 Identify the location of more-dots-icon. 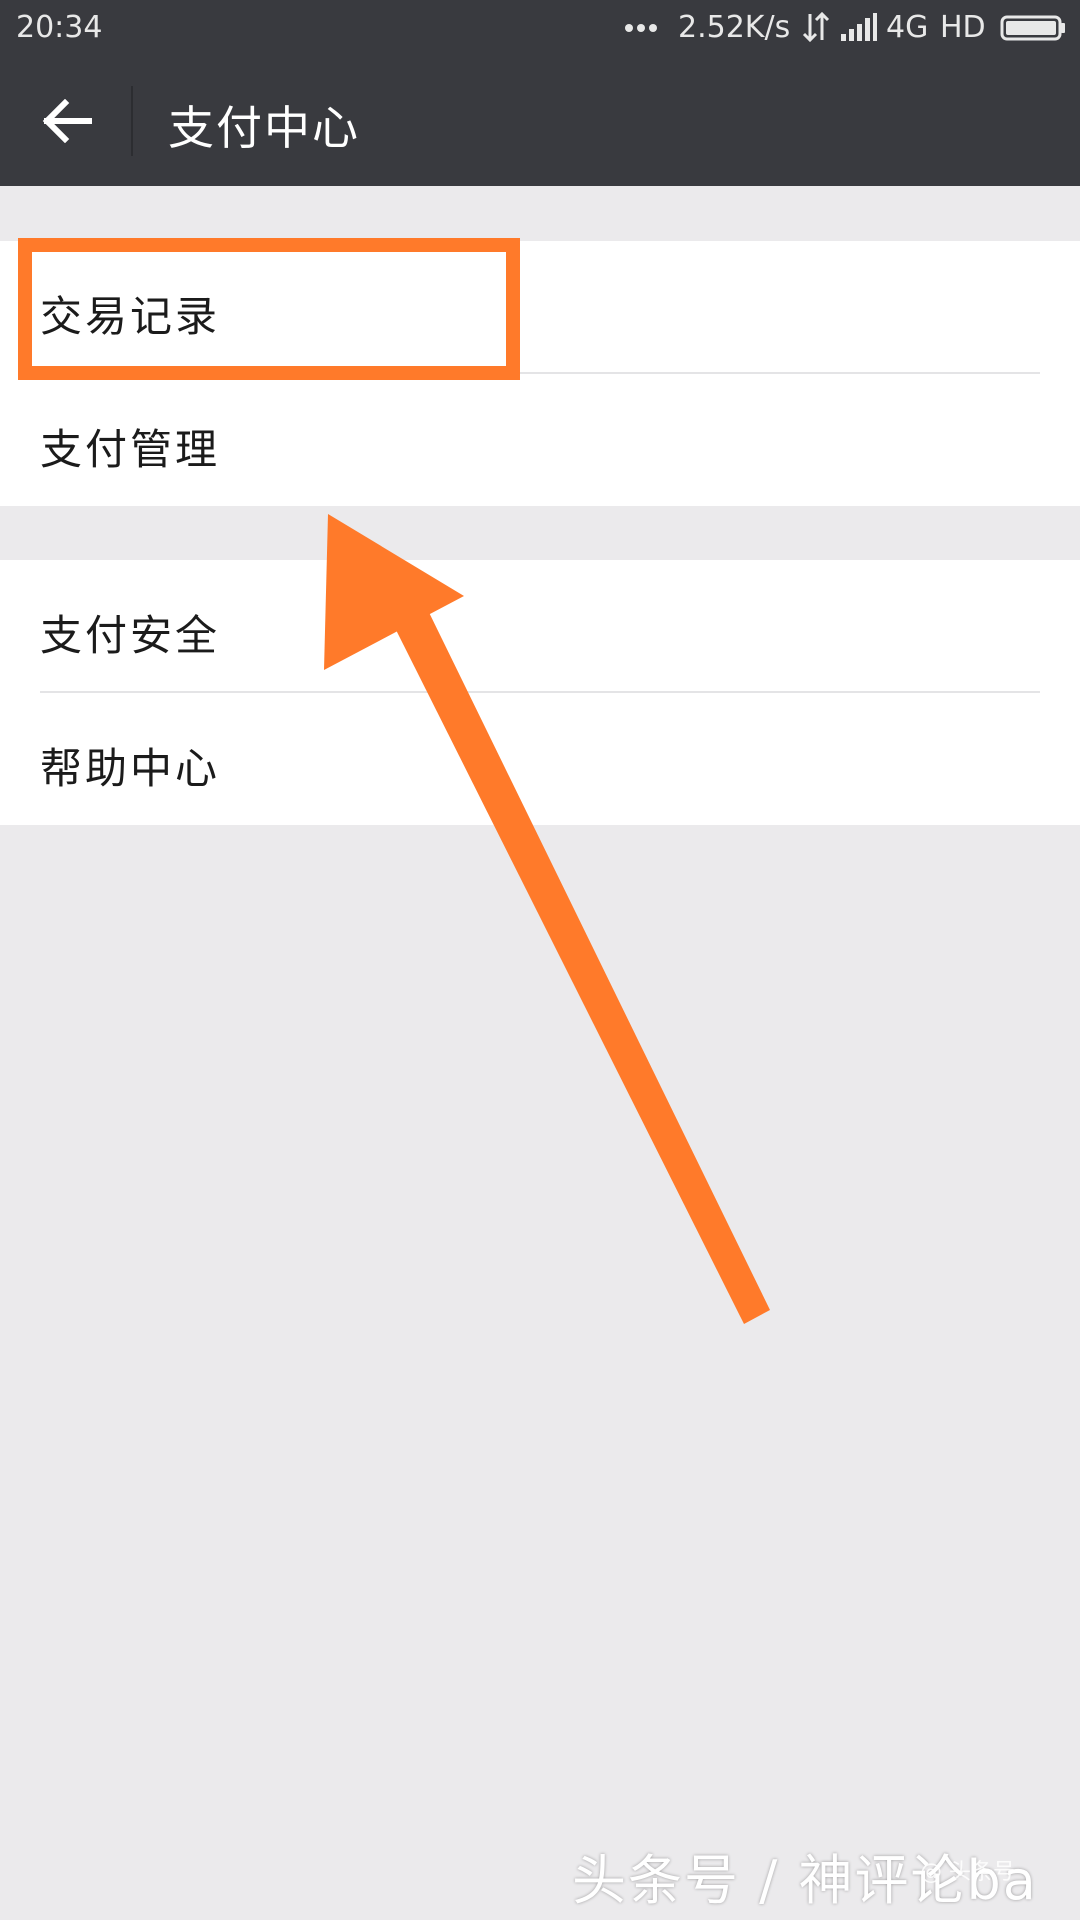
(641, 28).